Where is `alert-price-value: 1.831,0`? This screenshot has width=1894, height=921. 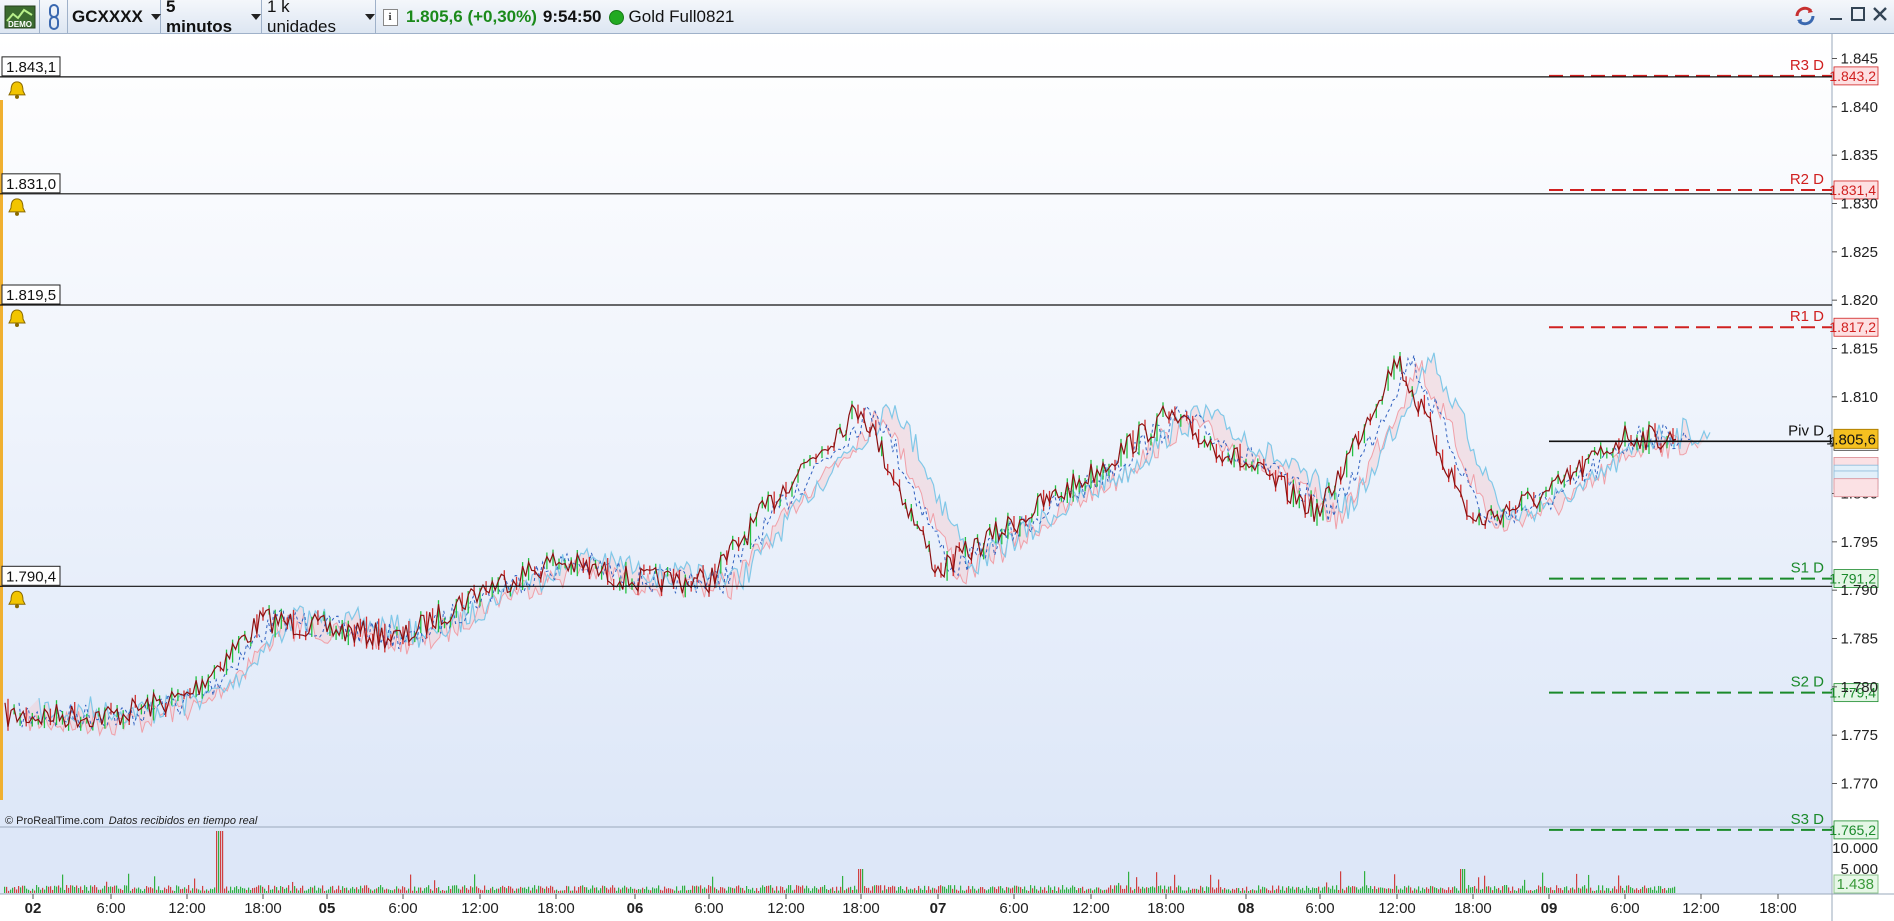 alert-price-value: 1.831,0 is located at coordinates (31, 184).